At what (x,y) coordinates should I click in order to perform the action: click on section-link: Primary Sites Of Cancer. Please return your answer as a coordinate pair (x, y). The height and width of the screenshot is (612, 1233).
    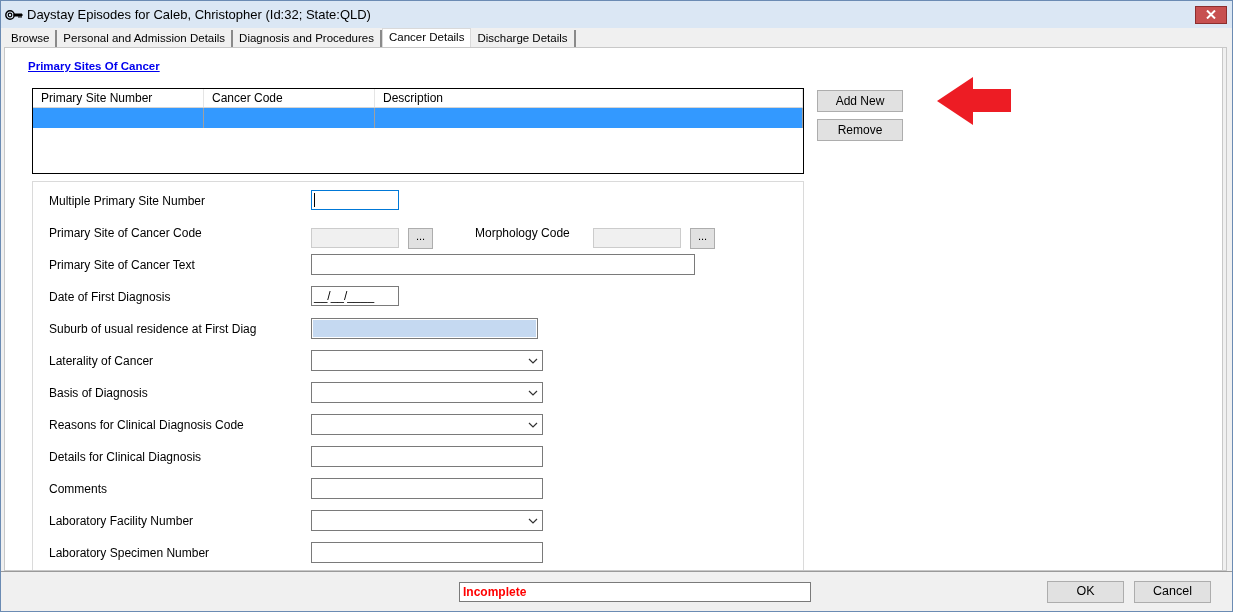
    Looking at the image, I should click on (94, 66).